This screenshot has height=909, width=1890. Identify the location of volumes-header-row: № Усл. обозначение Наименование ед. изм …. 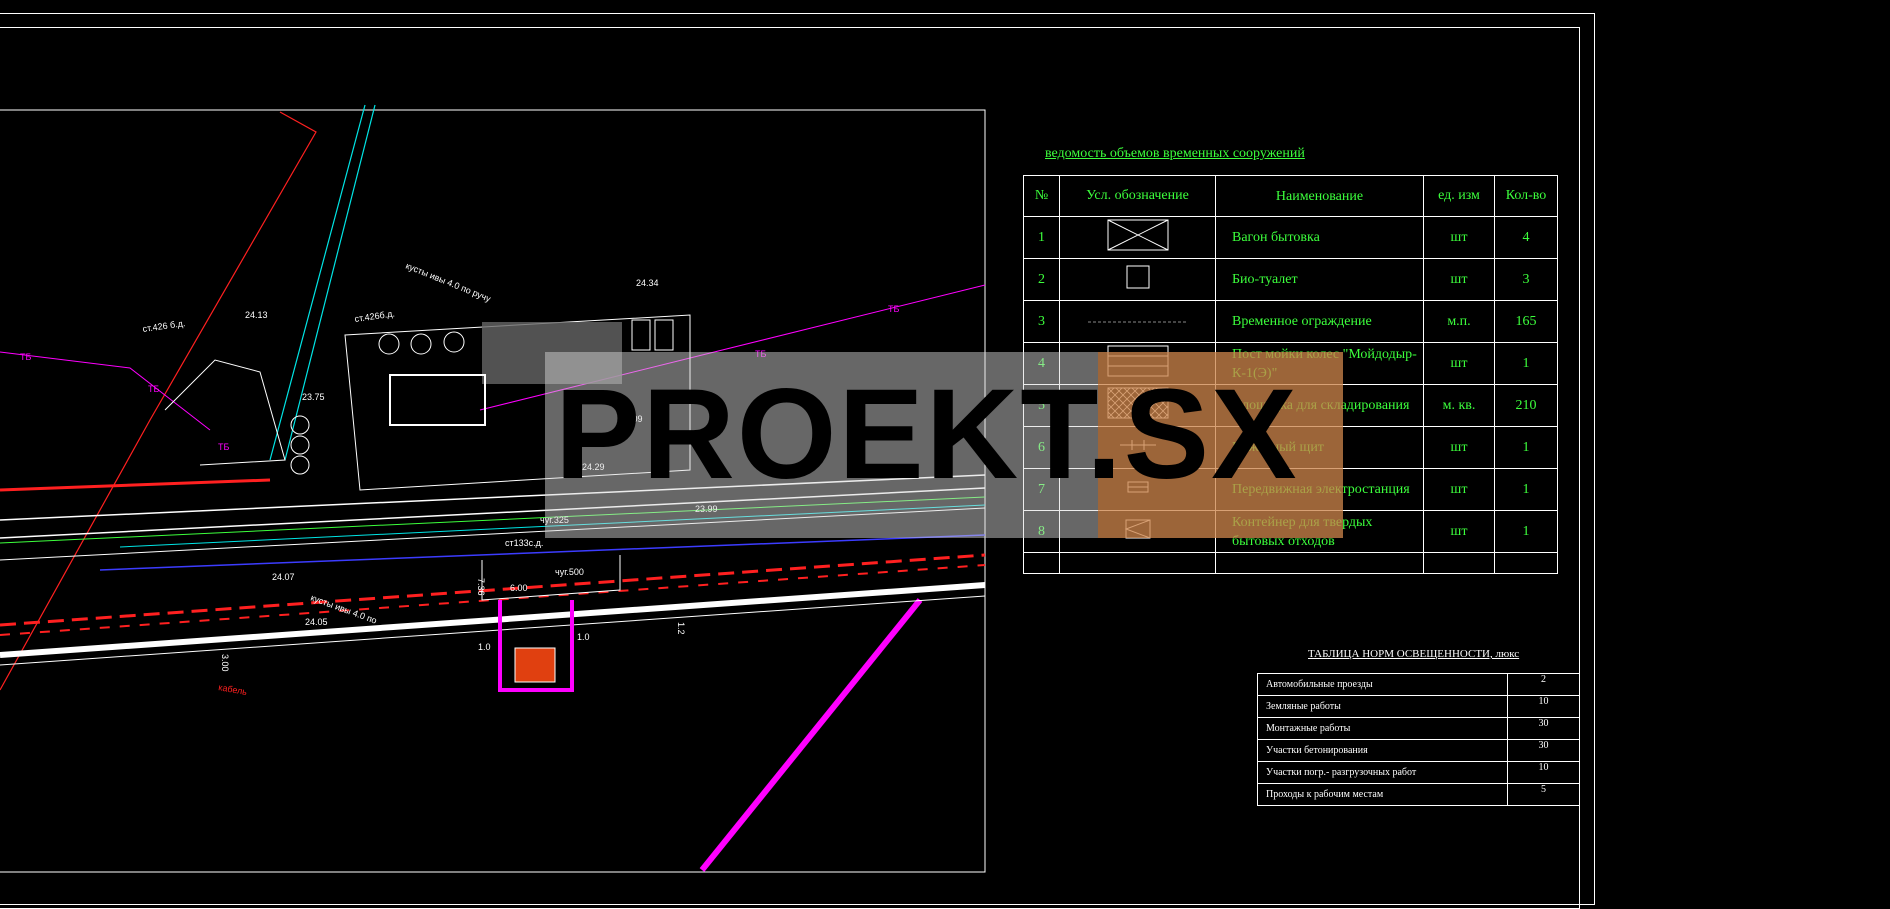
(1290, 196).